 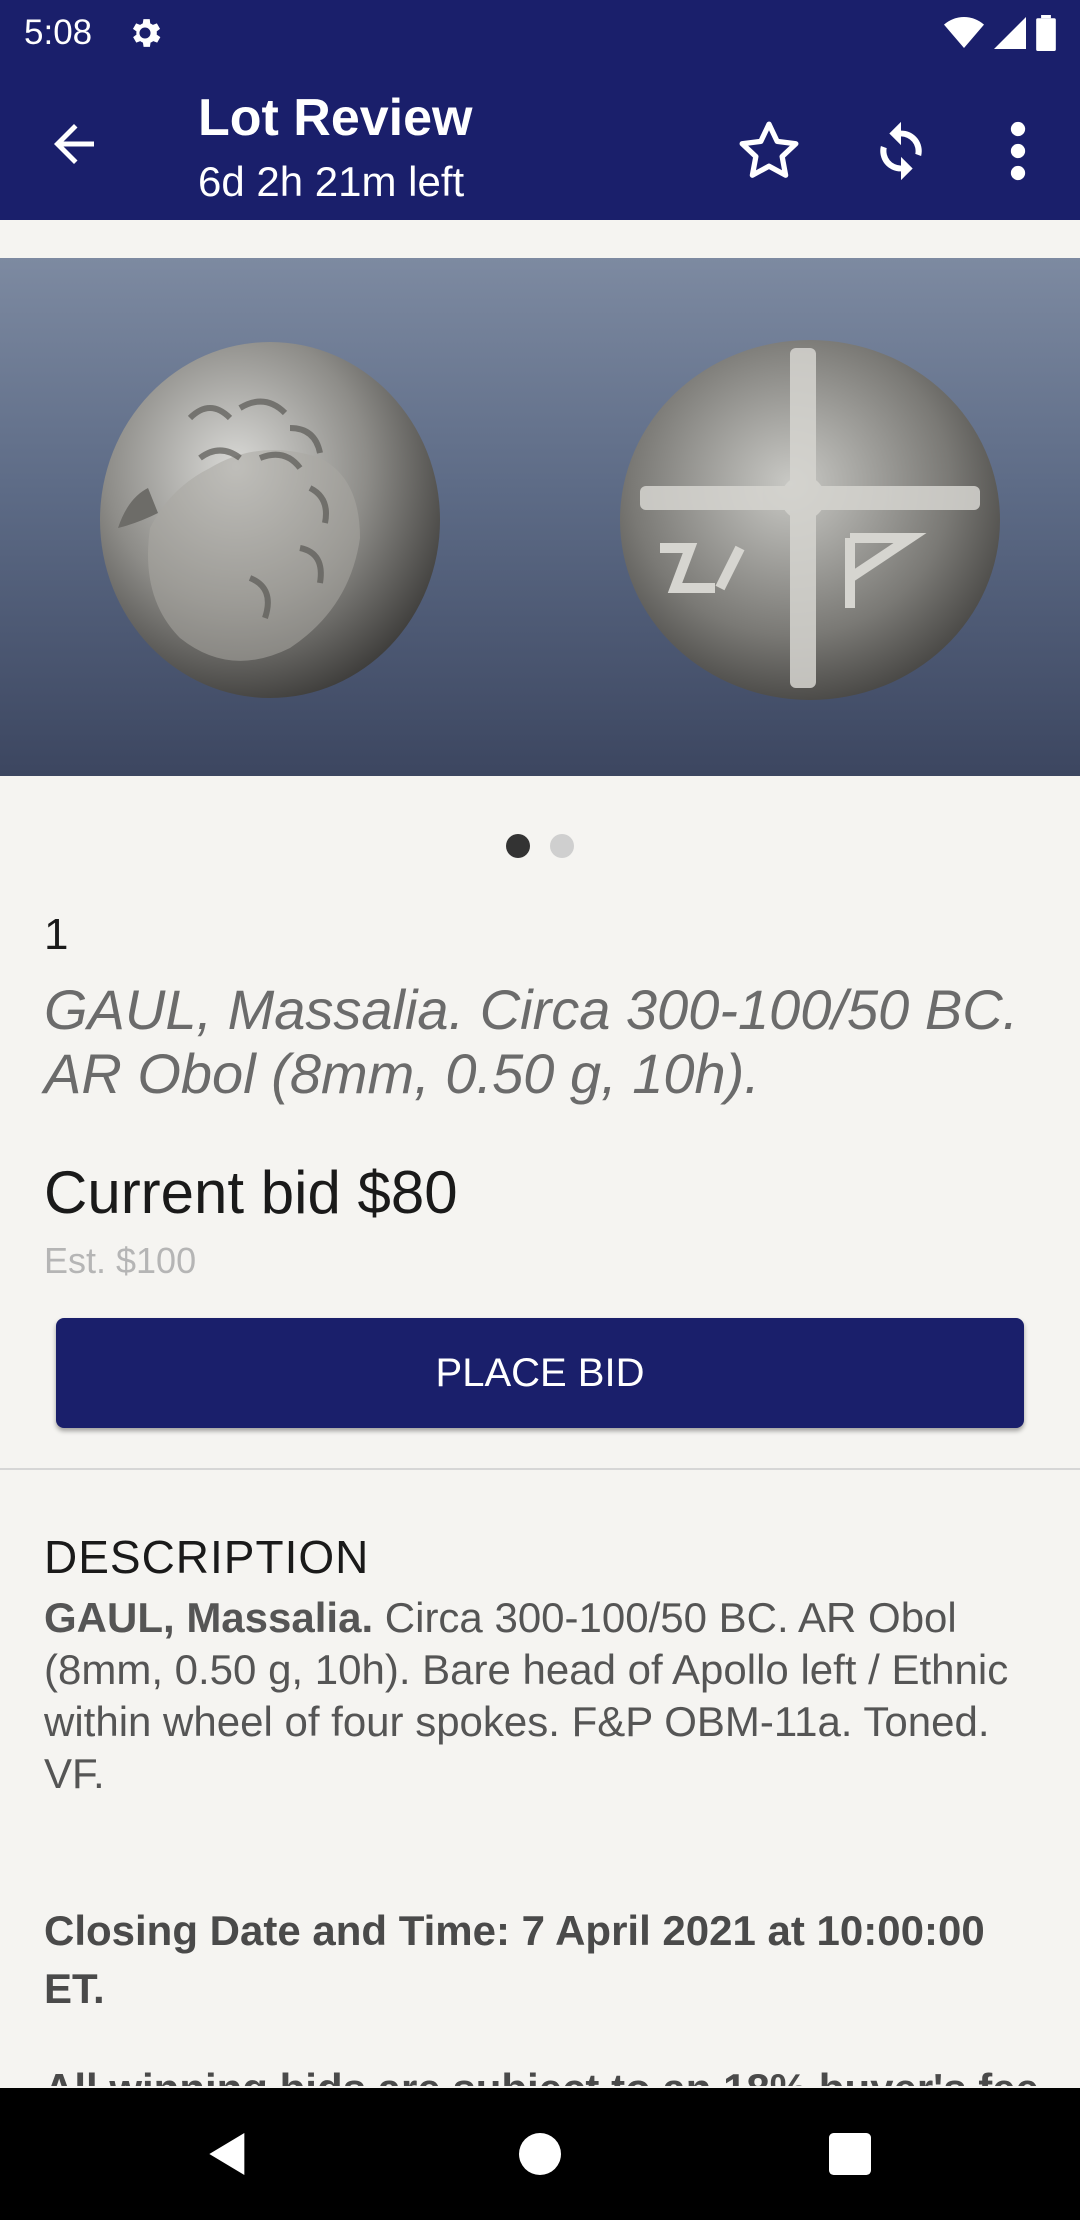 I want to click on nav-recents-icon, so click(x=850, y=2154).